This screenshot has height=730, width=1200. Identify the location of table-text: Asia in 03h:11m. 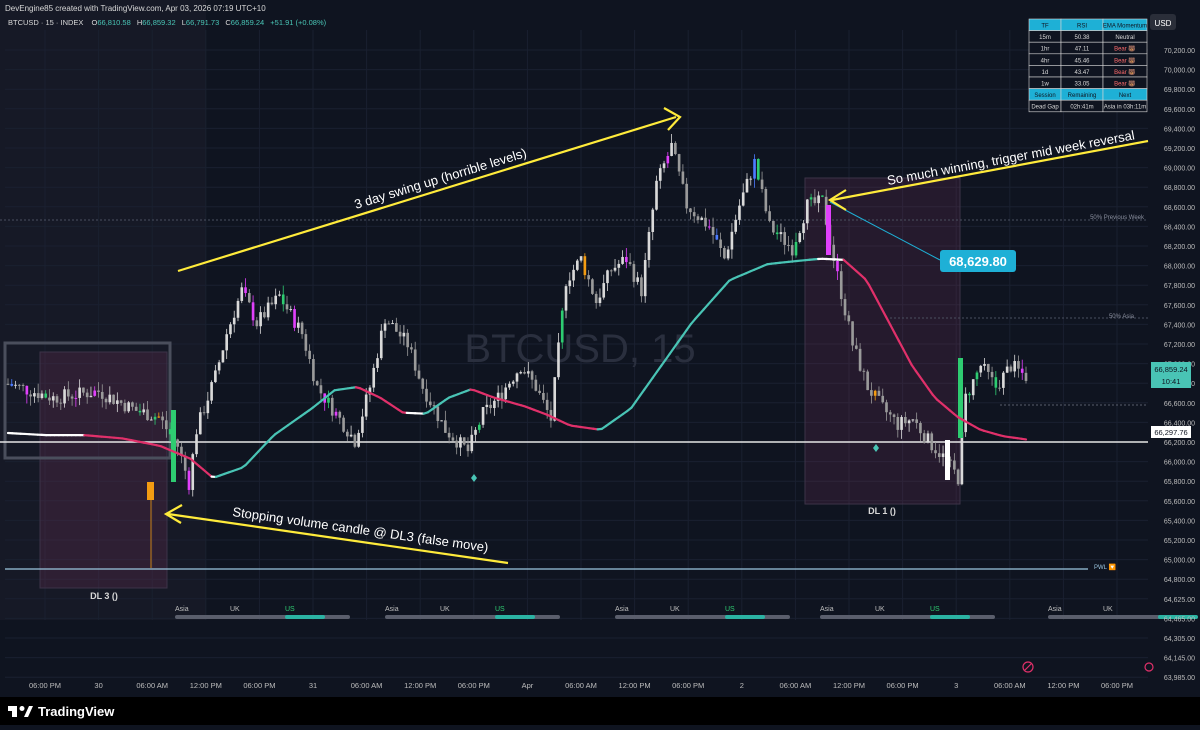
(1125, 108).